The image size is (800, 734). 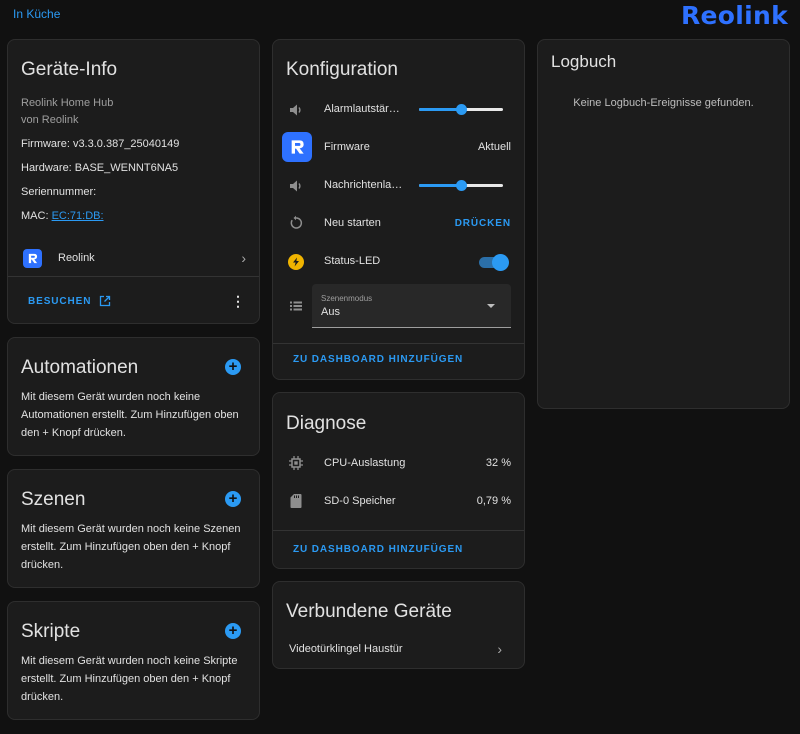 What do you see at coordinates (326, 423) in the screenshot?
I see `diagnostics-title: Diagnose` at bounding box center [326, 423].